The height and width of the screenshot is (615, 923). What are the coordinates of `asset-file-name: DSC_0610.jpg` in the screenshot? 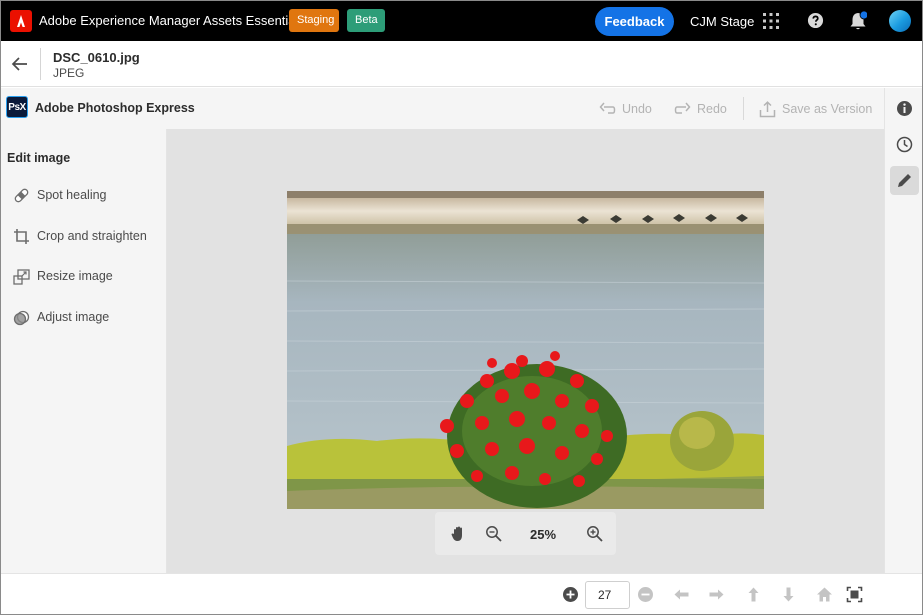 It's located at (96, 57).